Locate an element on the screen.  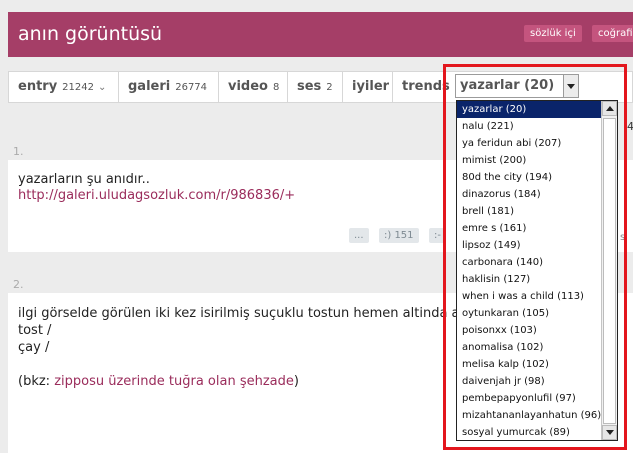
tab-label: ses is located at coordinates (309, 86).